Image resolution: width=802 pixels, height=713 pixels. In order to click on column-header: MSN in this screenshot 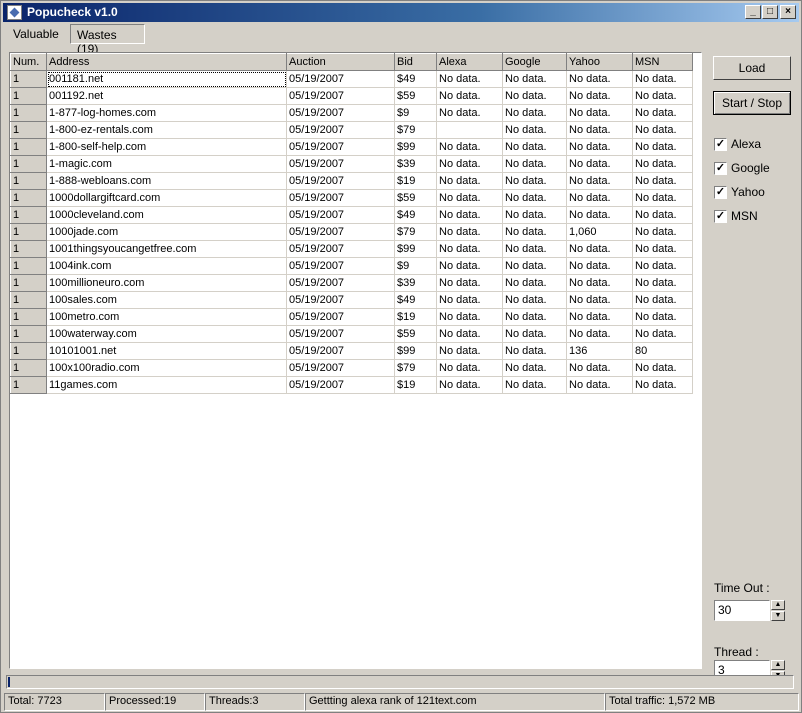, I will do `click(662, 62)`.